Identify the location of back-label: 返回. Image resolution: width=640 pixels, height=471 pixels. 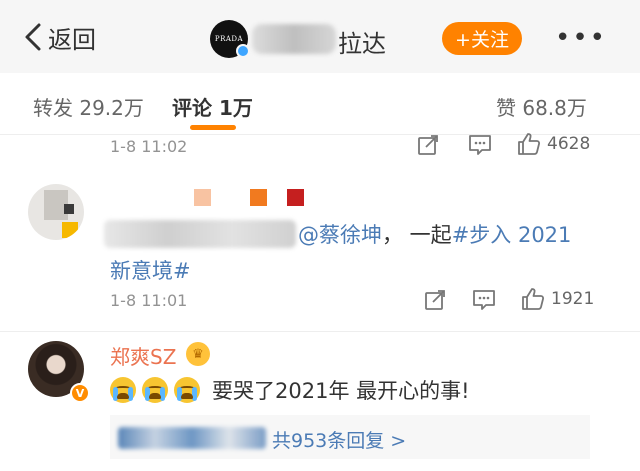
(72, 39).